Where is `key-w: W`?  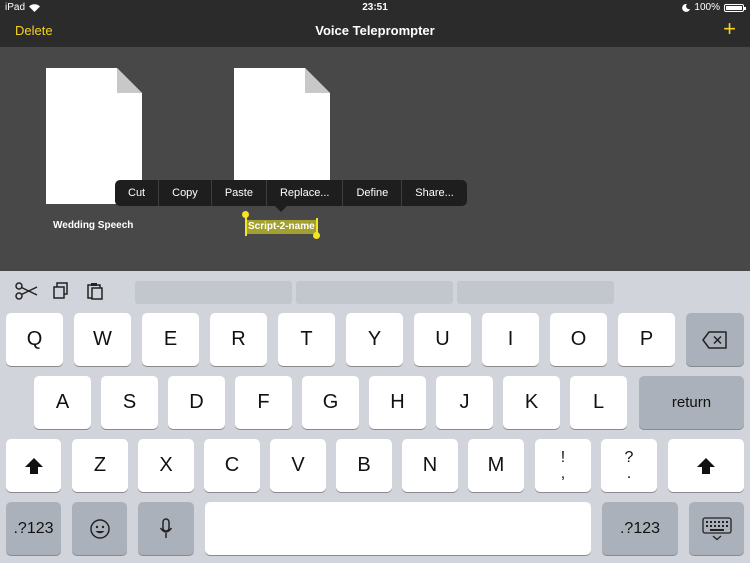
key-w: W is located at coordinates (102, 339).